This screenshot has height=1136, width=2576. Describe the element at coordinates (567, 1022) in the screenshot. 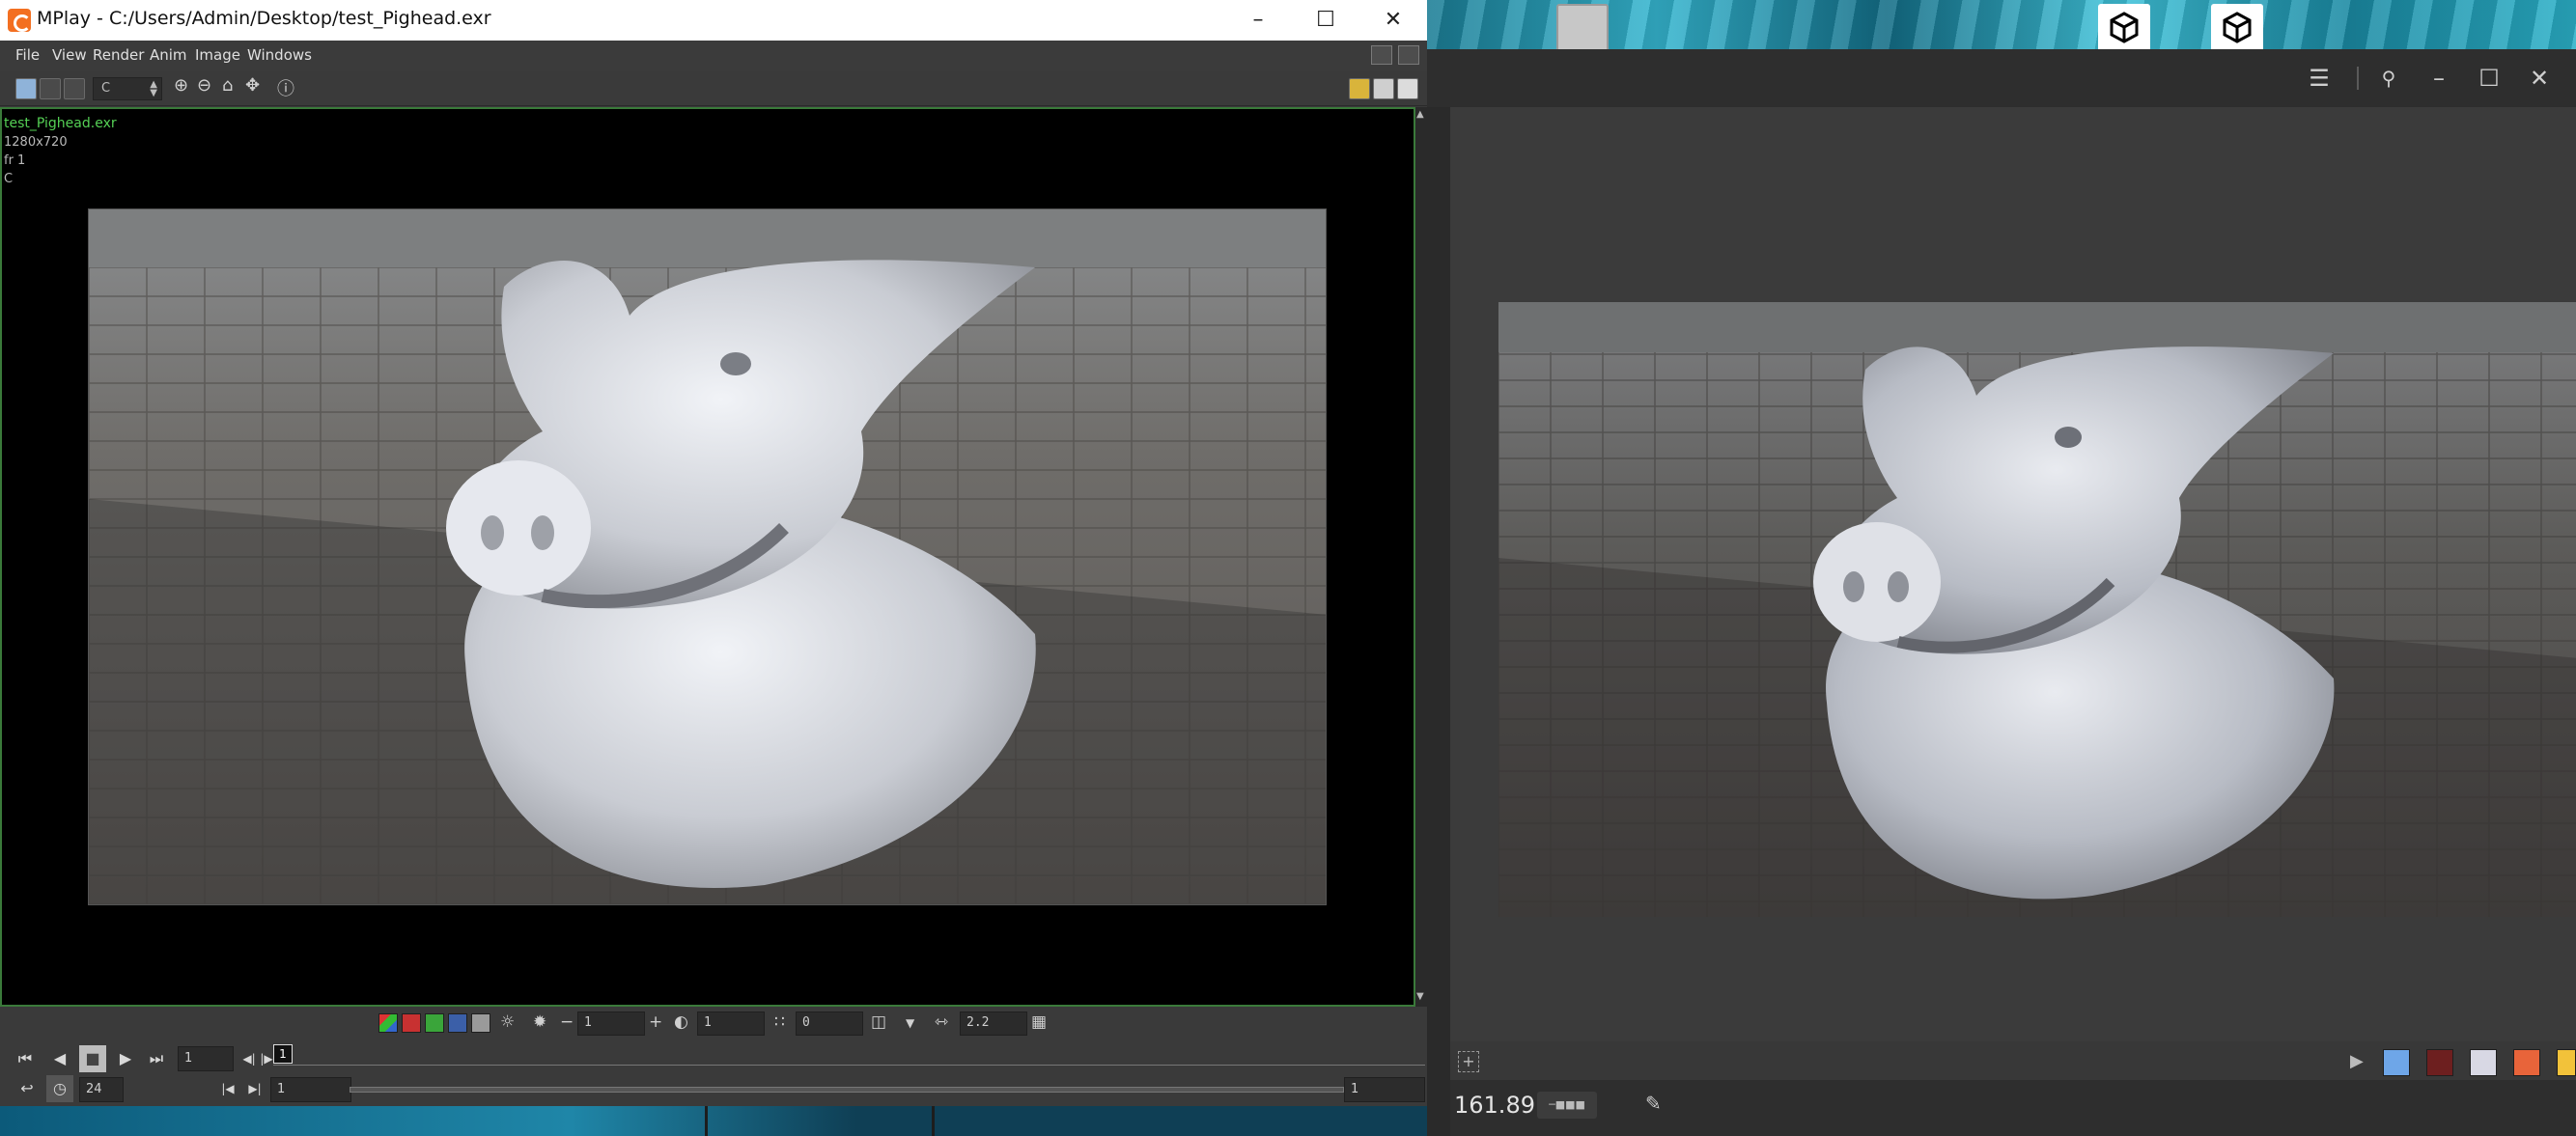

I see `decrement-button: −` at that location.